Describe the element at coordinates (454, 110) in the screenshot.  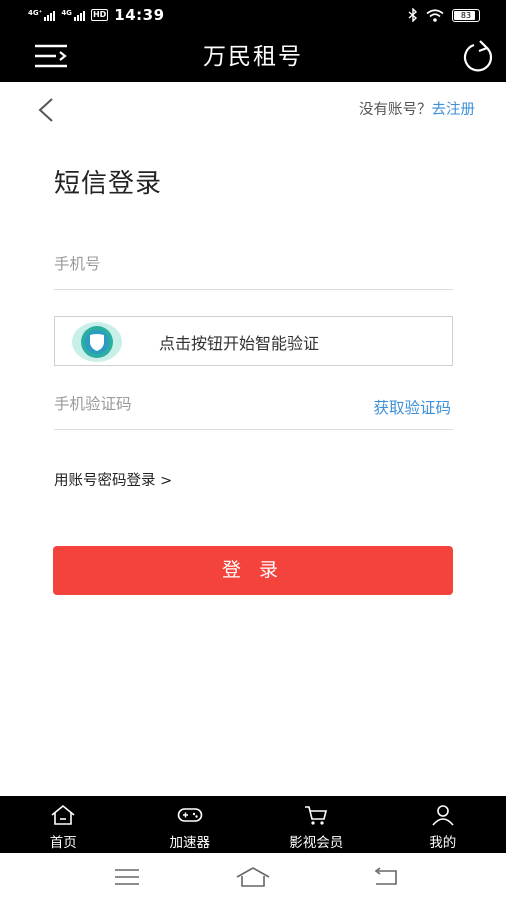
I see `register-link: 去注册` at that location.